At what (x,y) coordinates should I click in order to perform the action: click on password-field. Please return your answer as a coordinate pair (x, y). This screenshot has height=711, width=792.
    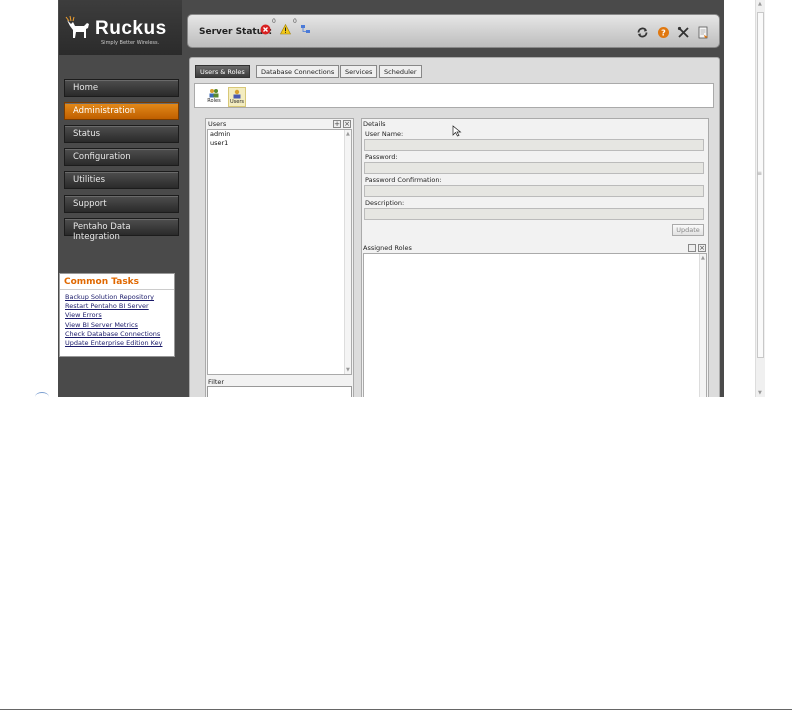
    Looking at the image, I should click on (534, 168).